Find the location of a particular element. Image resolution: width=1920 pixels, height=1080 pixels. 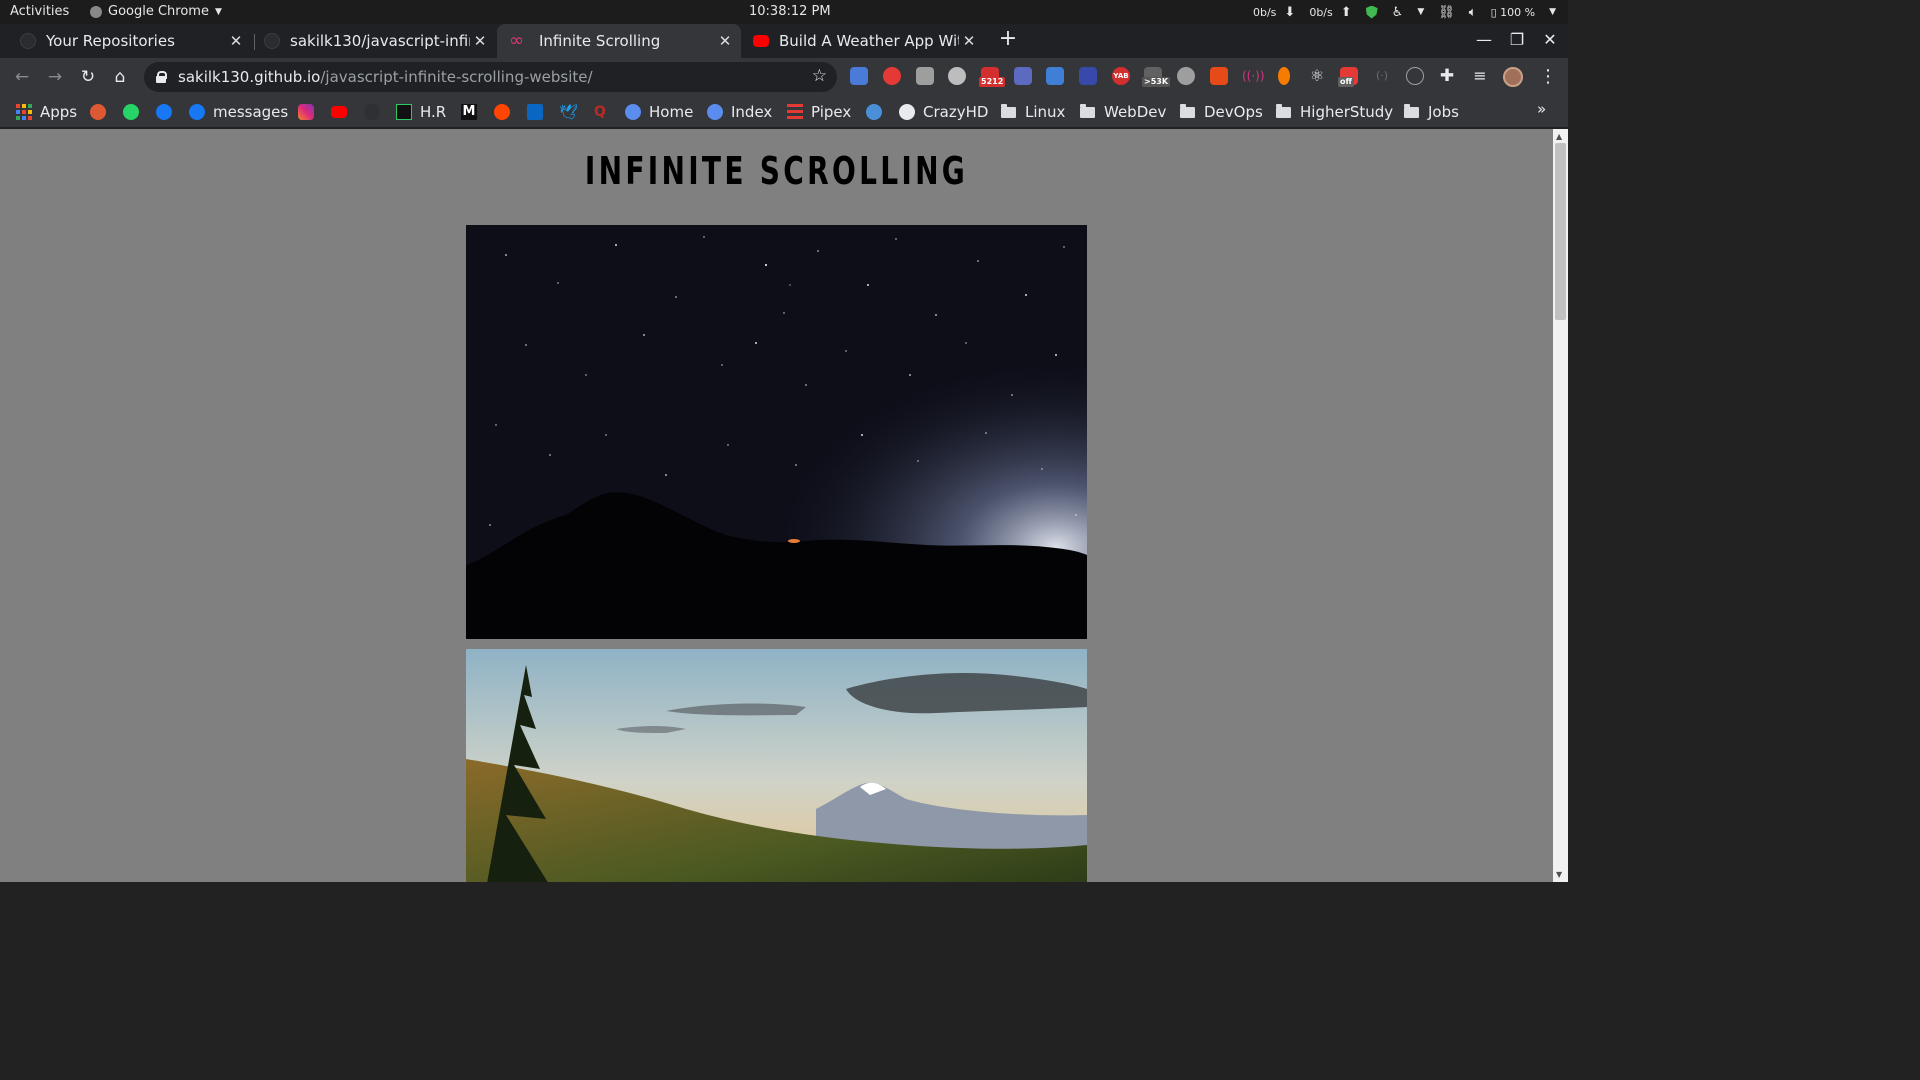

twitter-icon: 🕊︎ is located at coordinates (569, 112).